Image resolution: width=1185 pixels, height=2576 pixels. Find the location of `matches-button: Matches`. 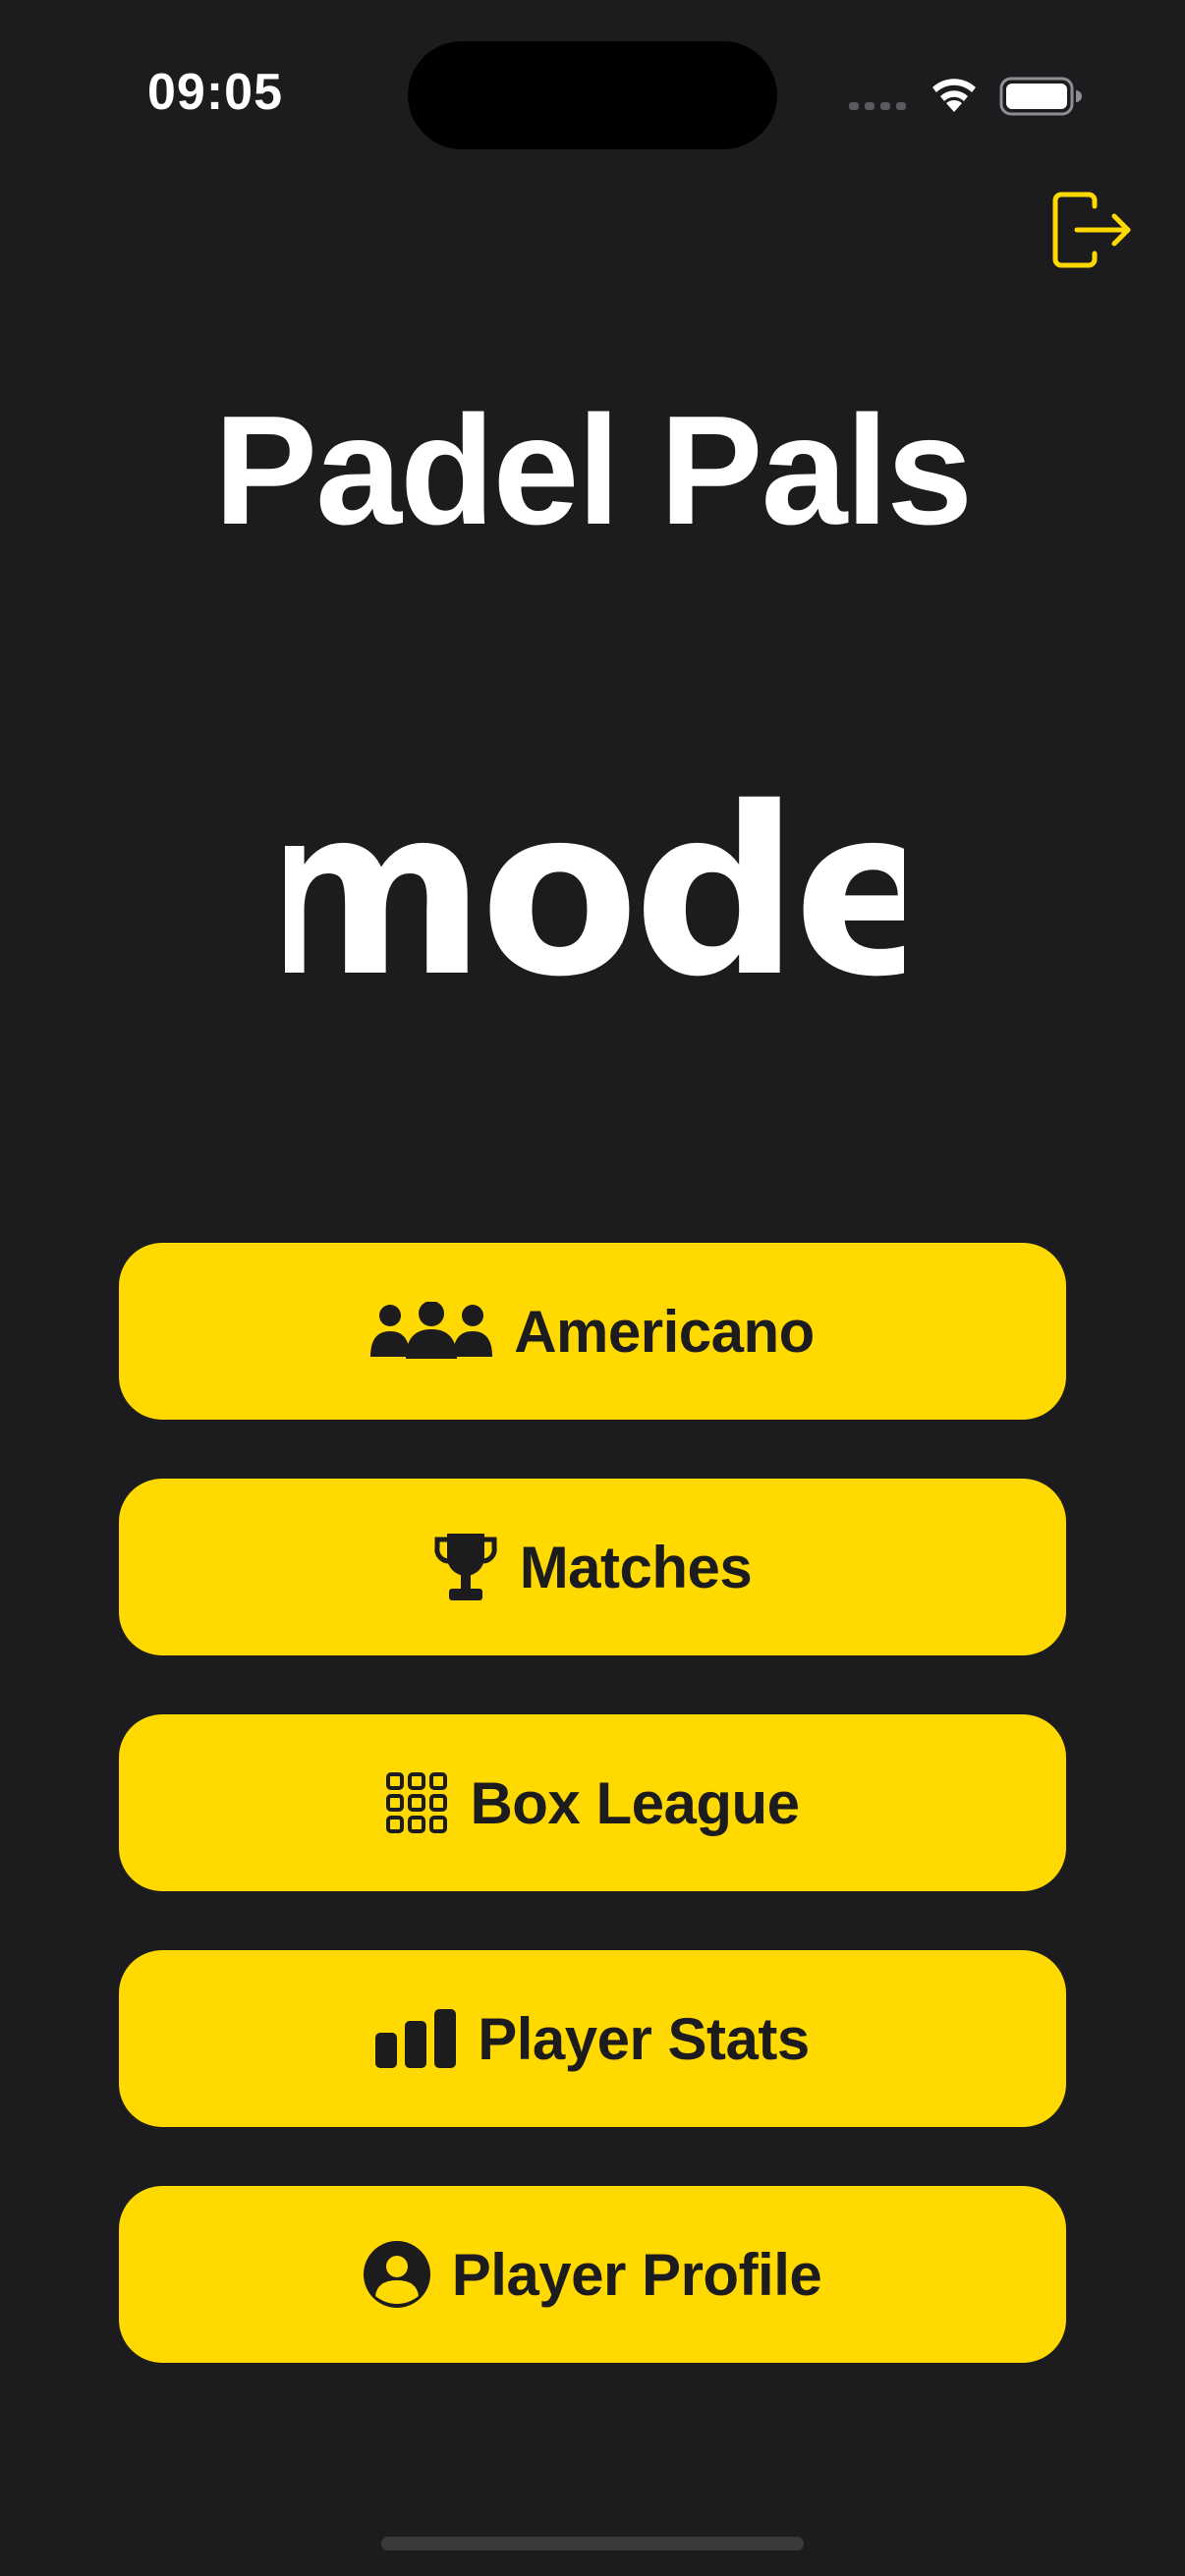

matches-button: Matches is located at coordinates (592, 1567).